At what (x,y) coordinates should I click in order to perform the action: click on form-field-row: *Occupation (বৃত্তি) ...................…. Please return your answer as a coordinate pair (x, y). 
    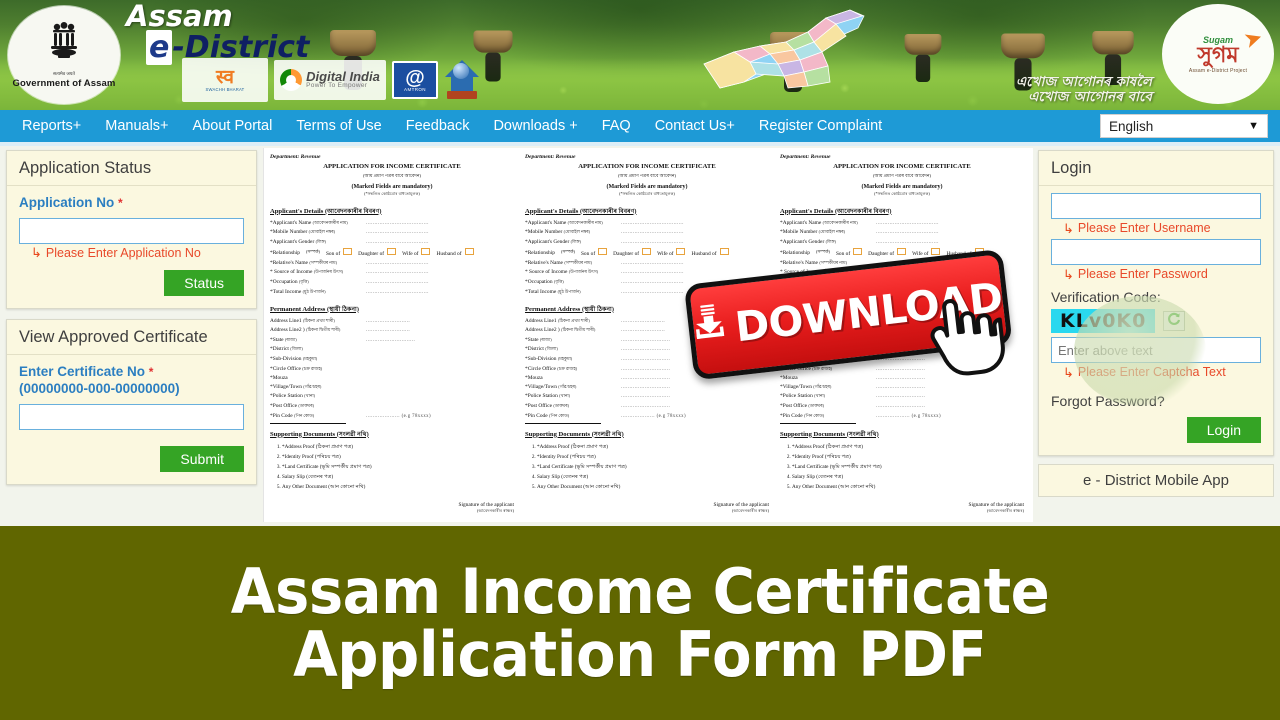
    Looking at the image, I should click on (392, 282).